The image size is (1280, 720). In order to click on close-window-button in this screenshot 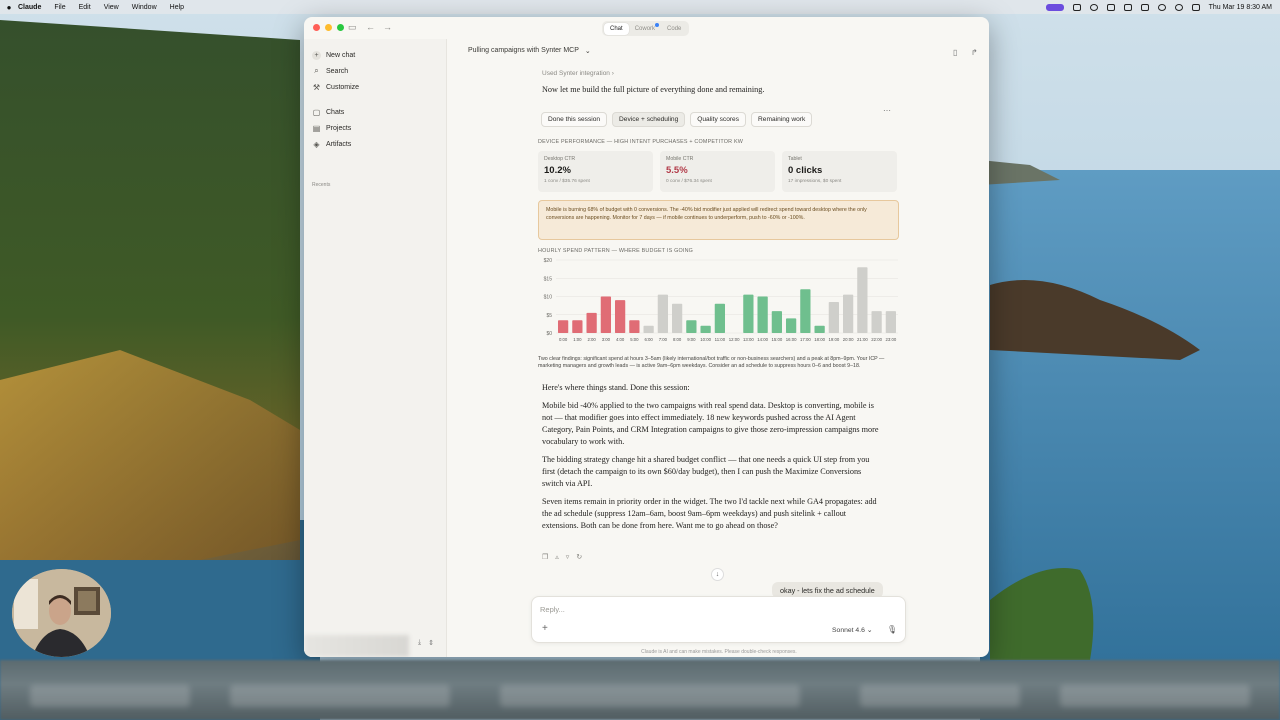, I will do `click(316, 27)`.